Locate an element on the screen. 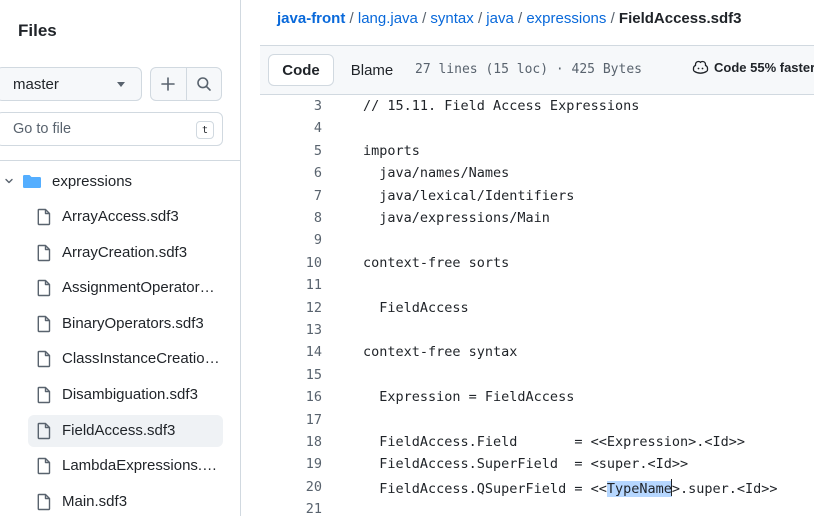 This screenshot has width=814, height=516. folder-label: expressions is located at coordinates (92, 181).